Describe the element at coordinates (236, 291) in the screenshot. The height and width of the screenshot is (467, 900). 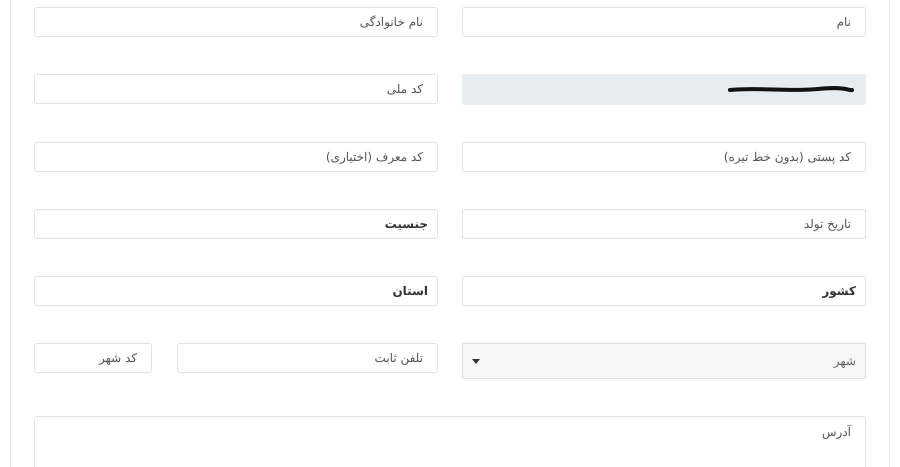
I see `select-field: استان` at that location.